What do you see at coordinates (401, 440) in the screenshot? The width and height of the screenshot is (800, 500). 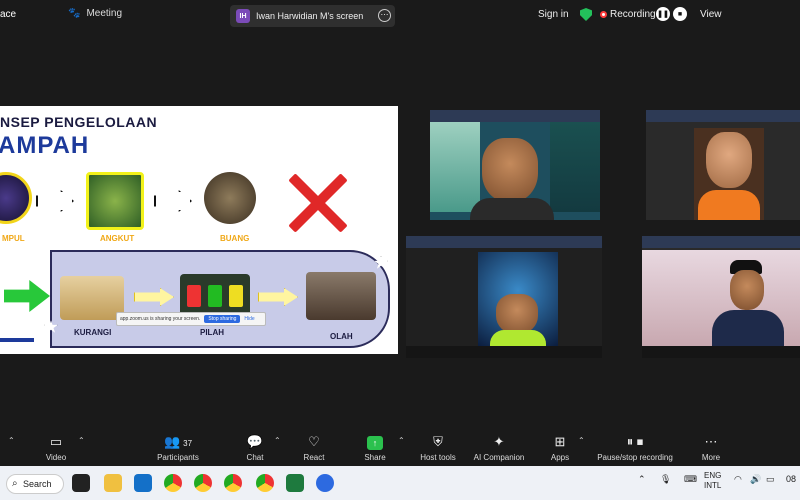 I see `share-options-caret: ⌃` at bounding box center [401, 440].